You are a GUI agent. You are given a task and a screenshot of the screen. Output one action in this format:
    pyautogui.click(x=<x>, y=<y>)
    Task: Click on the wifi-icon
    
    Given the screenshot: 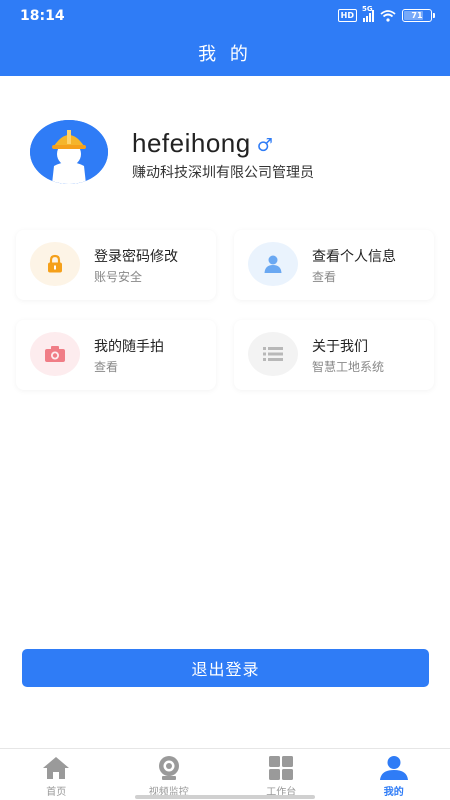 What is the action you would take?
    pyautogui.click(x=388, y=15)
    